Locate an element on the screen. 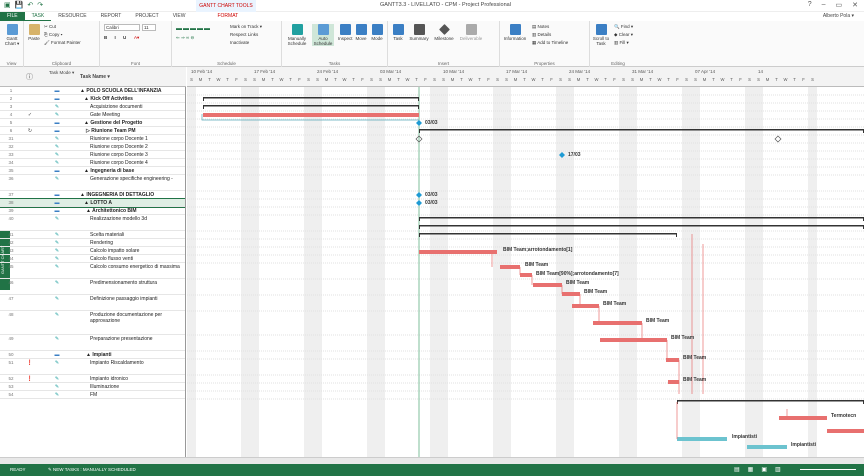  auto-schedule-button: Auto Schedule is located at coordinates (323, 35).